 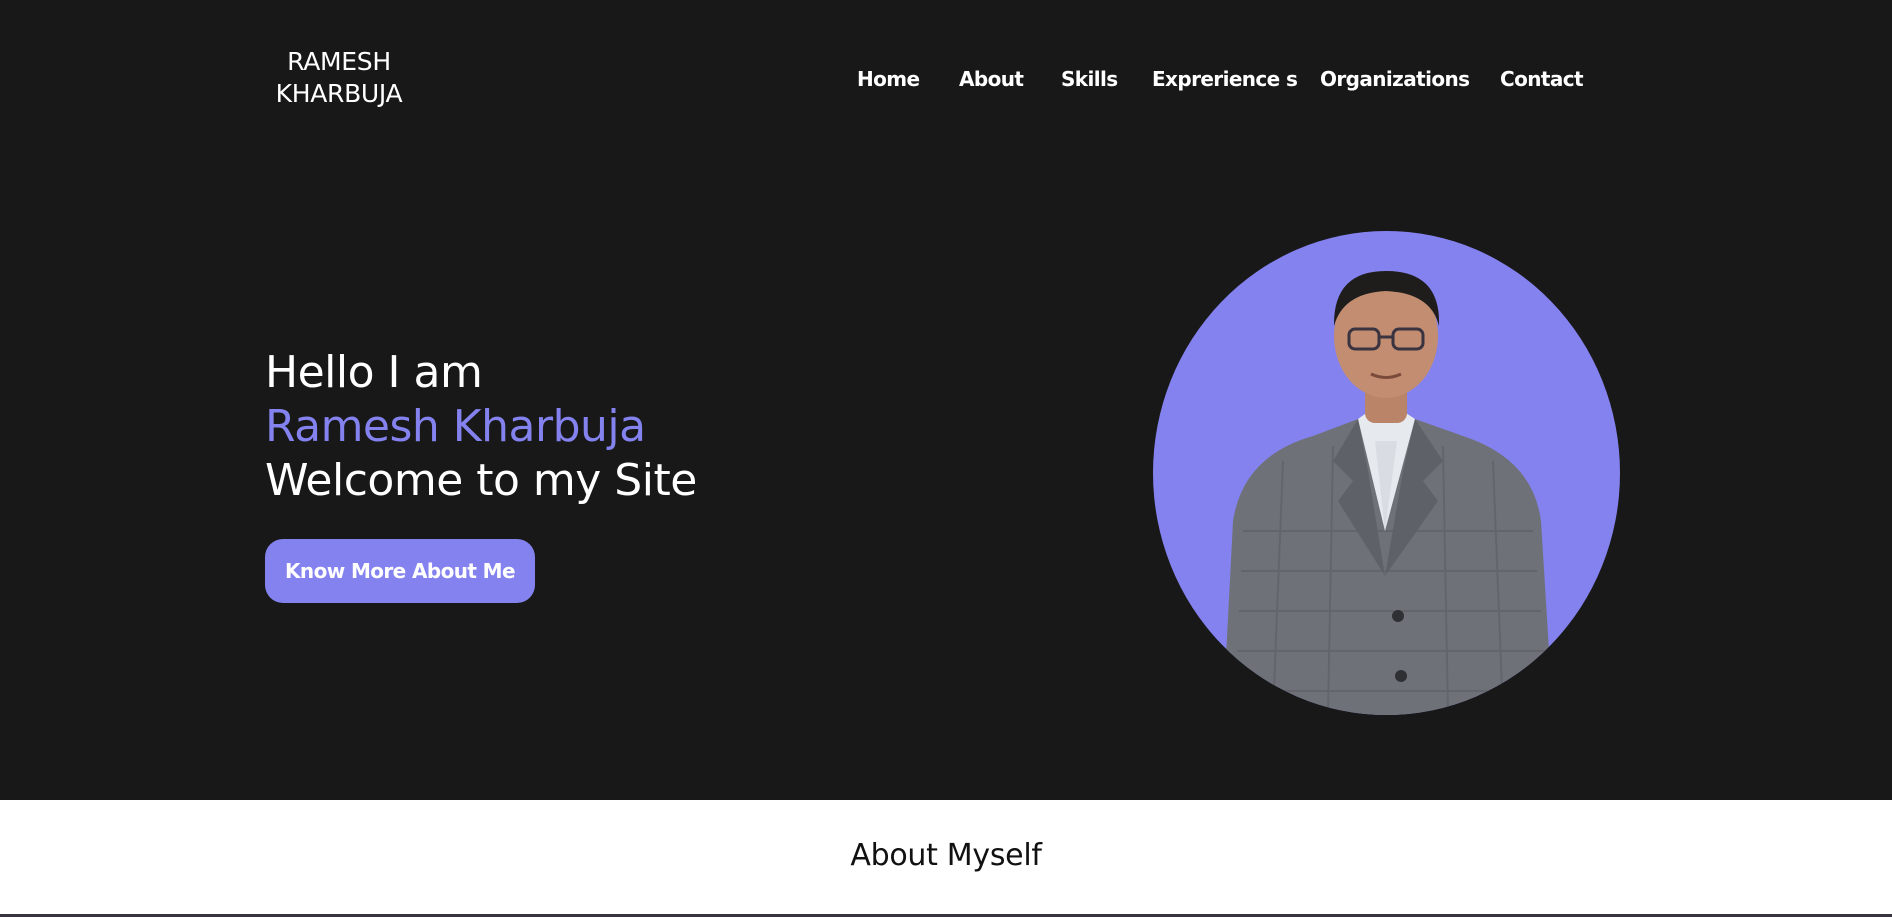 I want to click on nav-link-skills: Skills, so click(x=1089, y=79).